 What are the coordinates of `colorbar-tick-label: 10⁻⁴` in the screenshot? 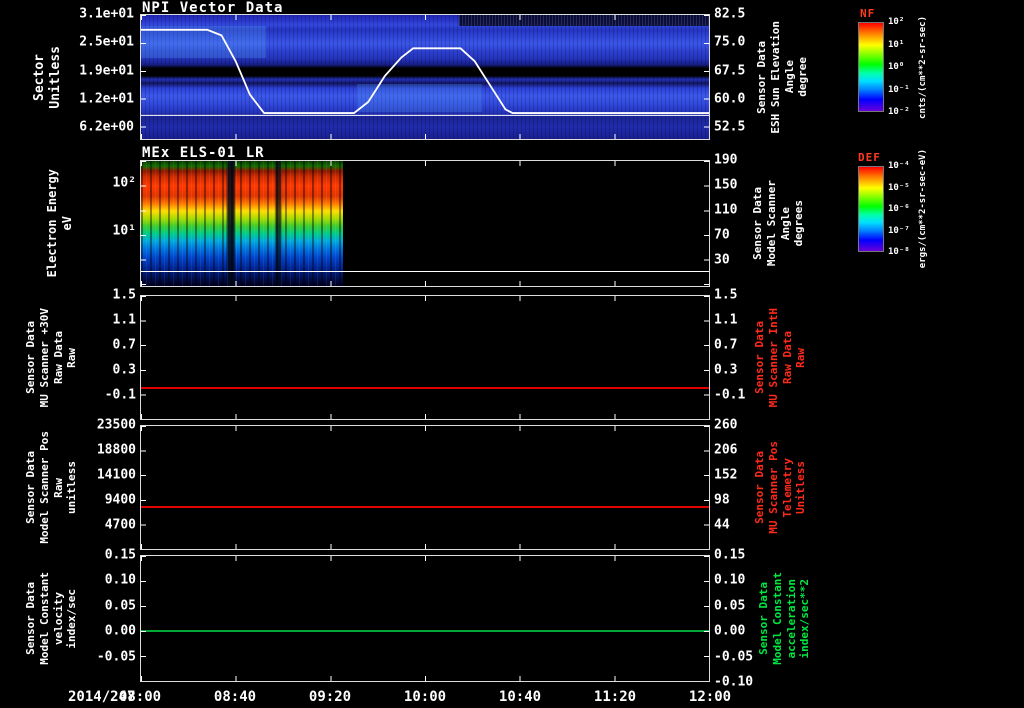 It's located at (899, 166).